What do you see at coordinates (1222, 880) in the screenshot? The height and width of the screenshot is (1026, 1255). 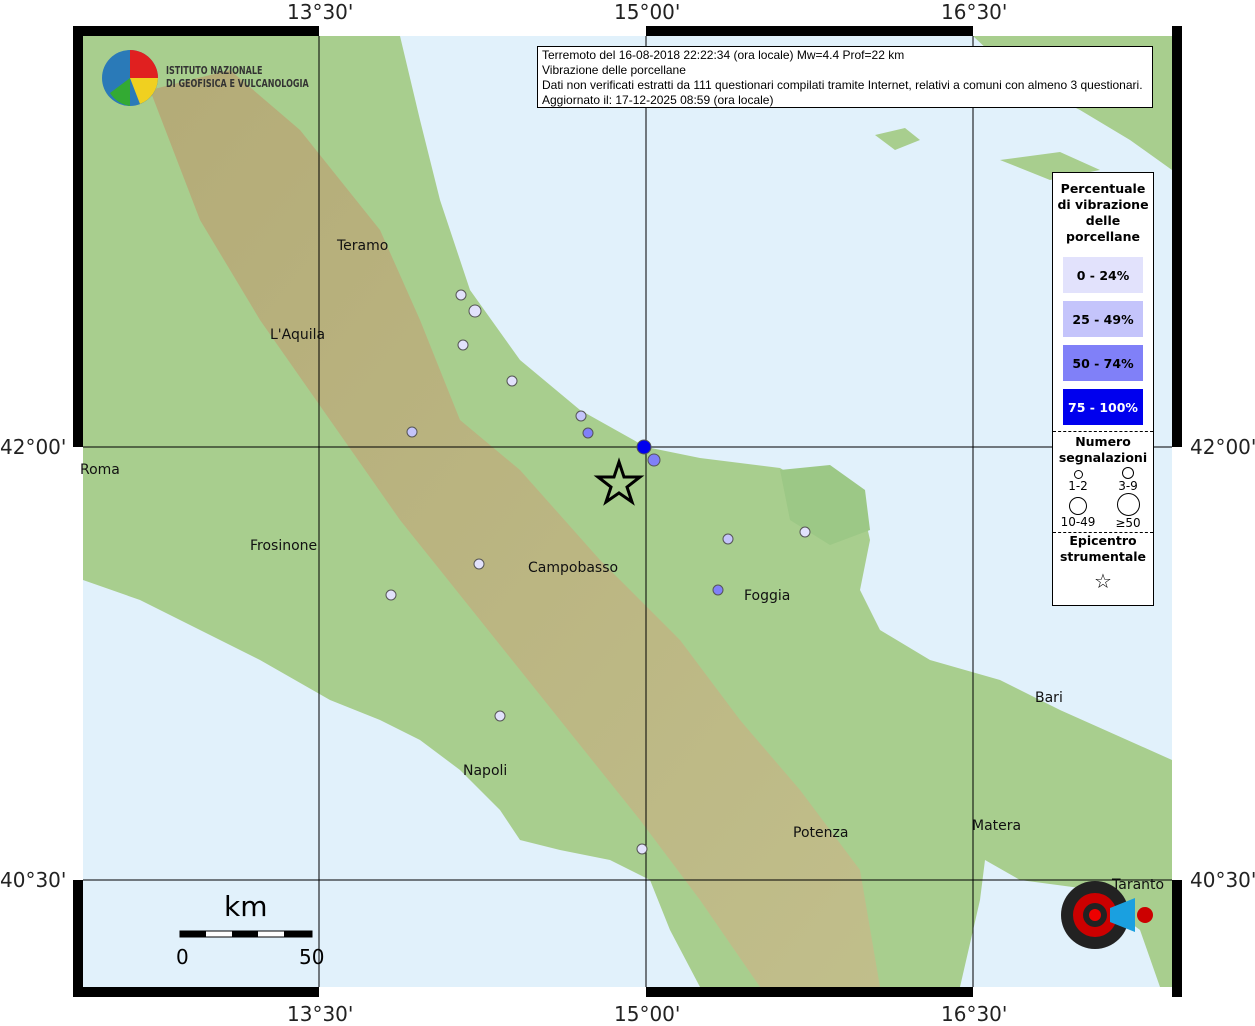 I see `lat-tick-right: 40°30'` at bounding box center [1222, 880].